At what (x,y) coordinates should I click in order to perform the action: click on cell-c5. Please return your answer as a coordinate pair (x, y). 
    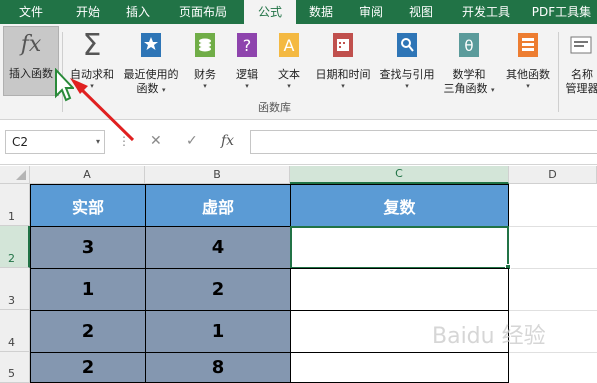
    Looking at the image, I should click on (399, 367).